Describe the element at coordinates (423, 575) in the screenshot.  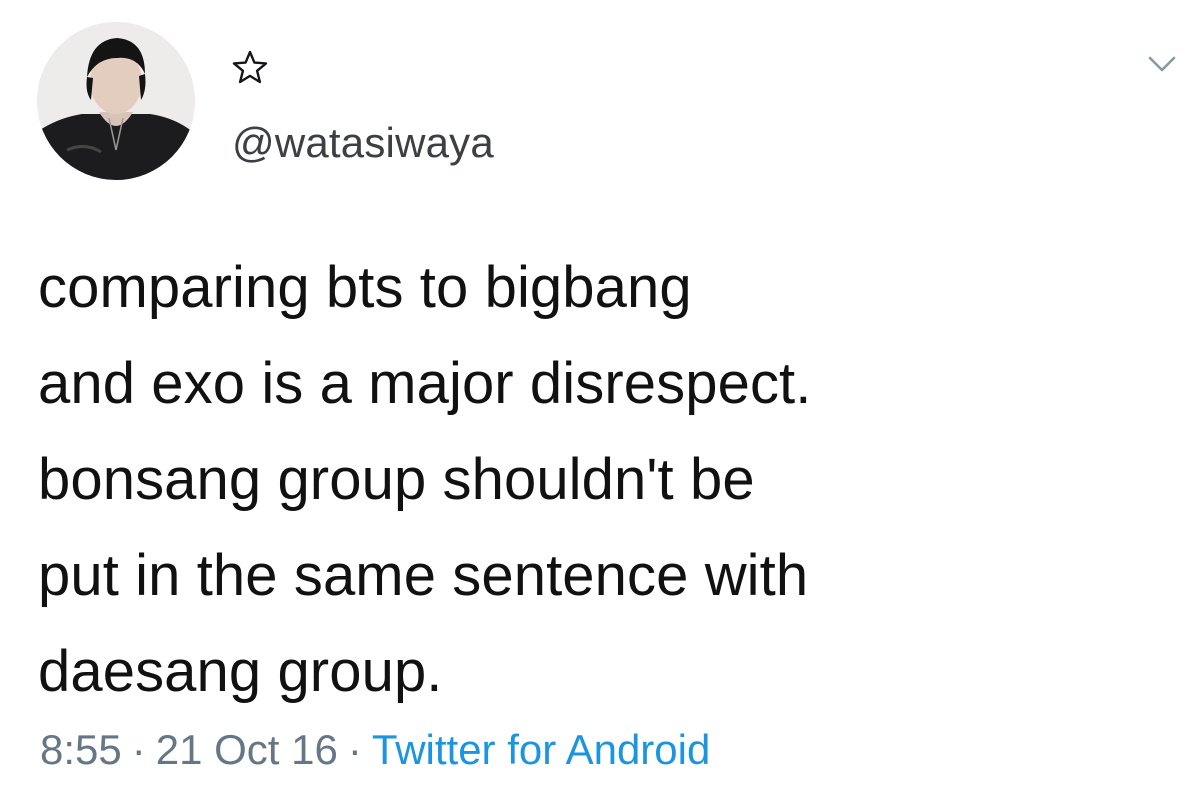
I see `tweet-text-line: put in the same sentence with` at that location.